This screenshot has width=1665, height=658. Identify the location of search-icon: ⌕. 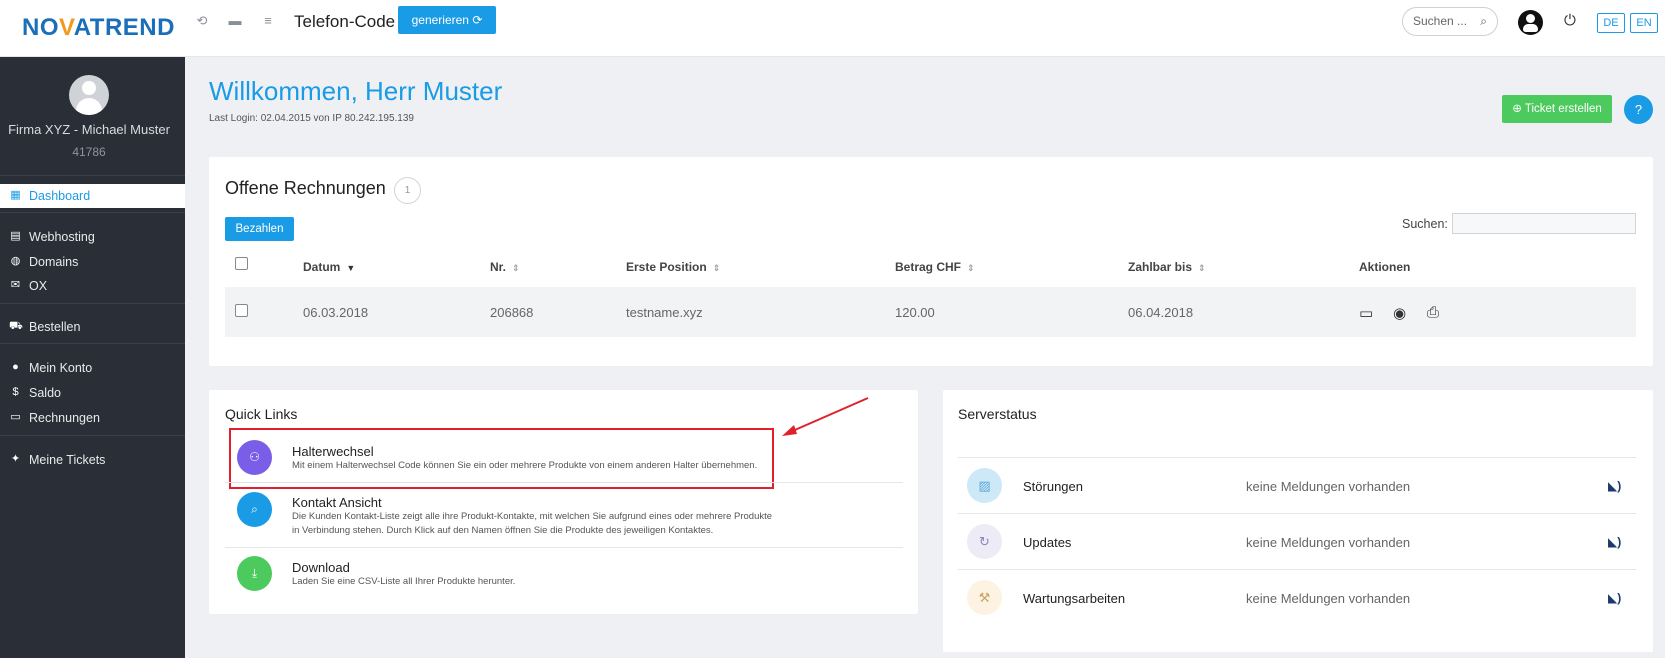
(1483, 21).